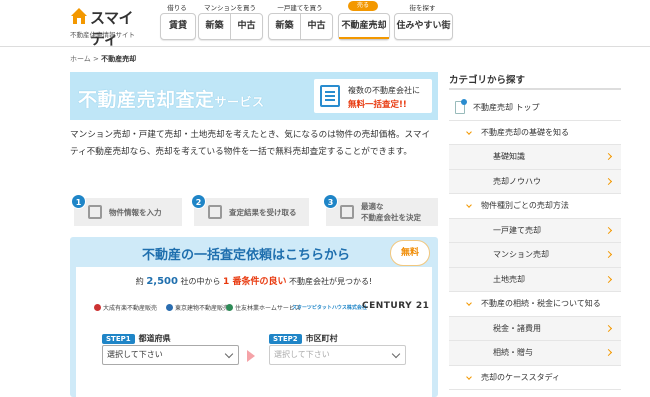 This screenshot has height=397, width=650. Describe the element at coordinates (303, 338) in the screenshot. I see `step2-label: STEP2 市区町村` at that location.